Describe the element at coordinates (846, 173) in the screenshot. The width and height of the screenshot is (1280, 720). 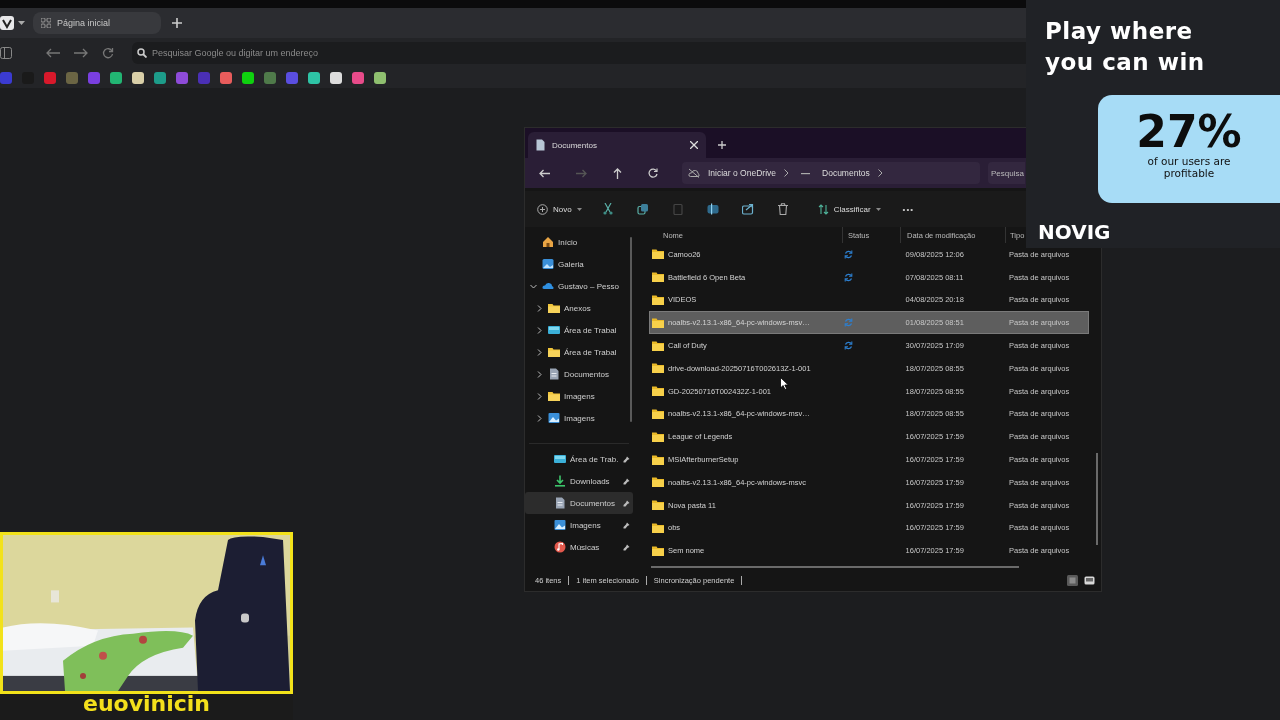
I see `breadcrumb-item: Documentos` at that location.